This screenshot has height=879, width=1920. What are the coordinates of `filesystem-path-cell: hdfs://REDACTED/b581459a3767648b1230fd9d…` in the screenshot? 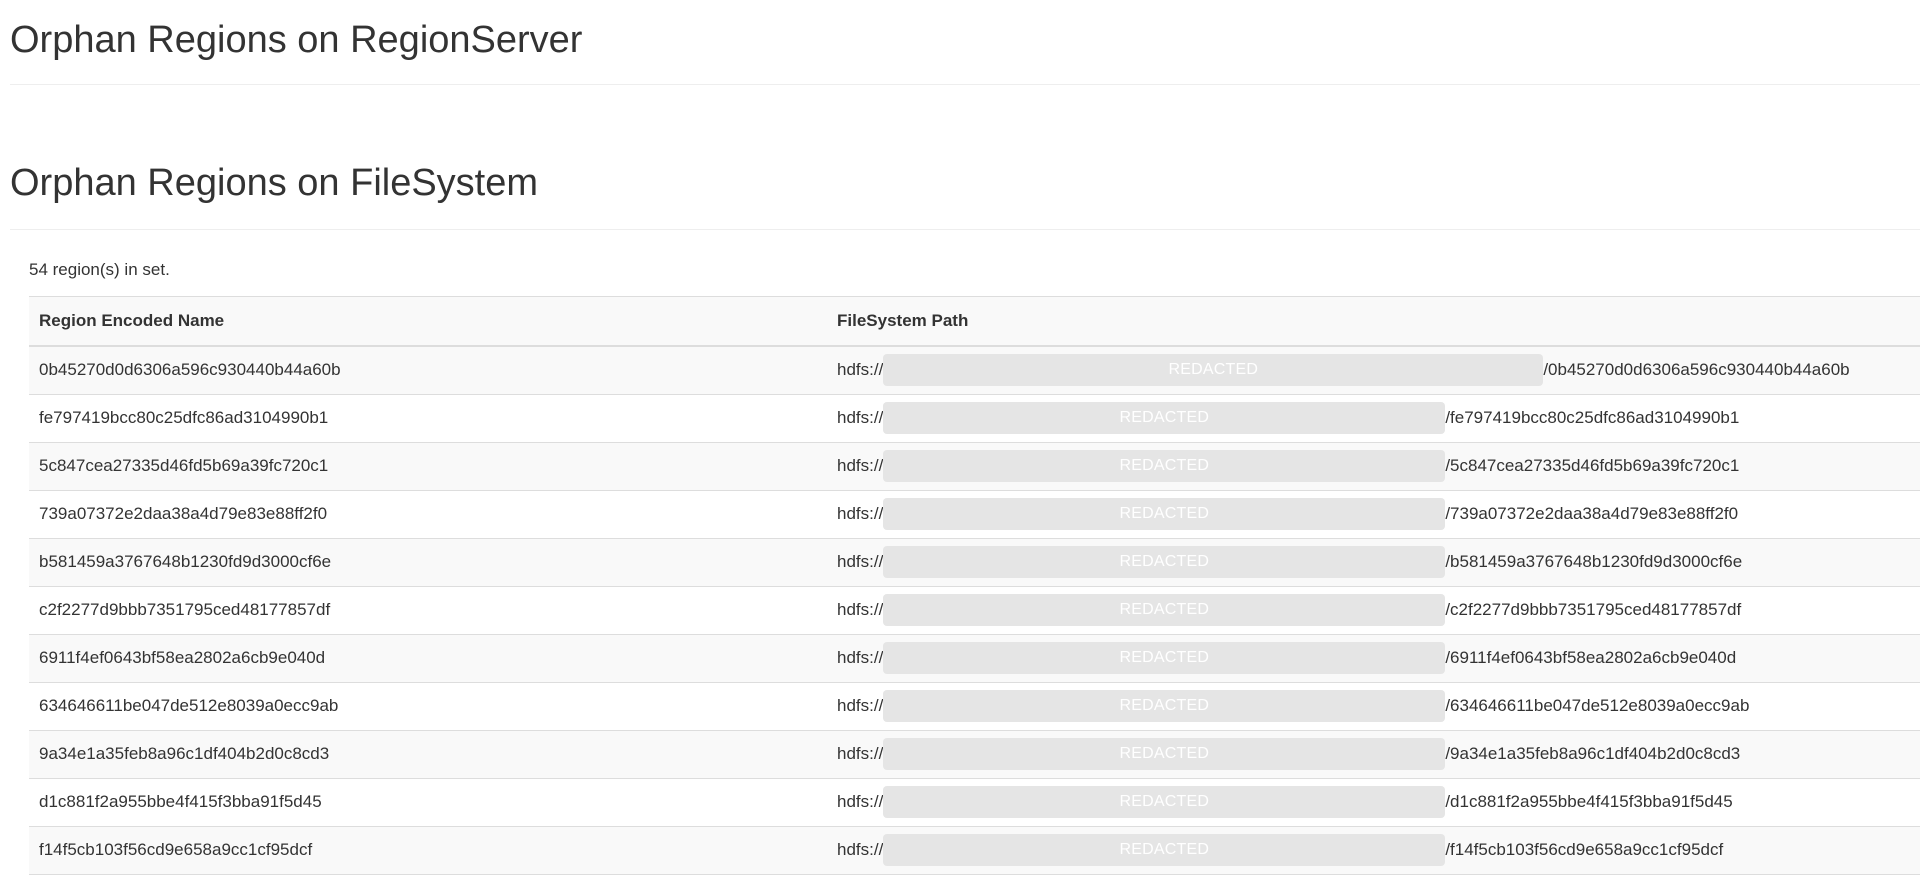 It's located at (1373, 562).